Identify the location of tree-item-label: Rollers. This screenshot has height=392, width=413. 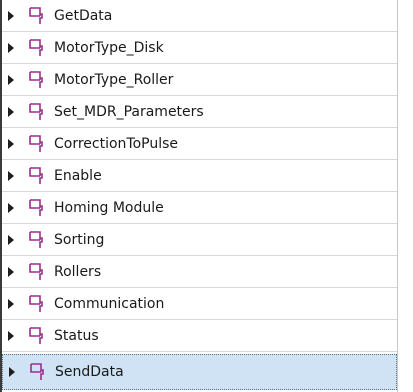
(78, 271).